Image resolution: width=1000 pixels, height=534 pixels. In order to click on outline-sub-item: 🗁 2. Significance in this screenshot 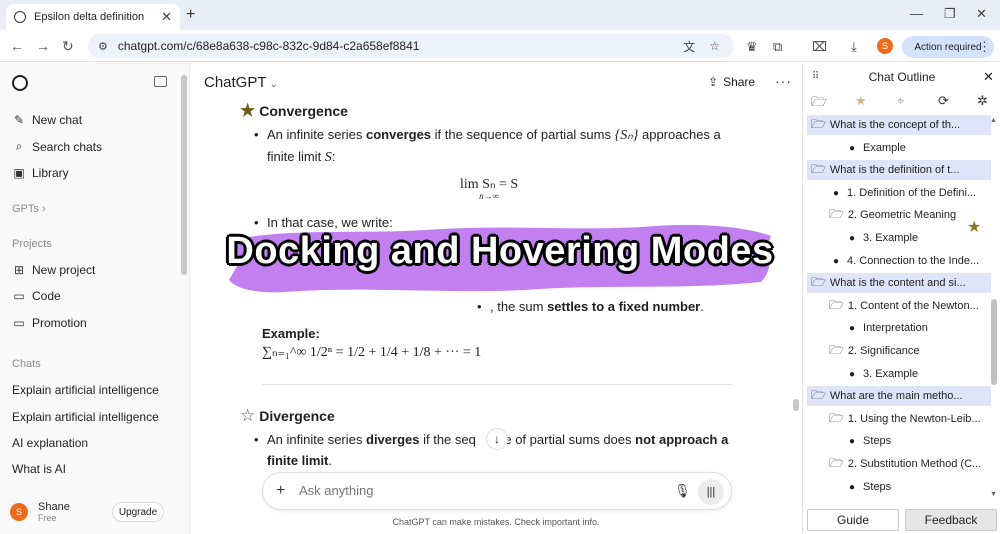, I will do `click(899, 351)`.